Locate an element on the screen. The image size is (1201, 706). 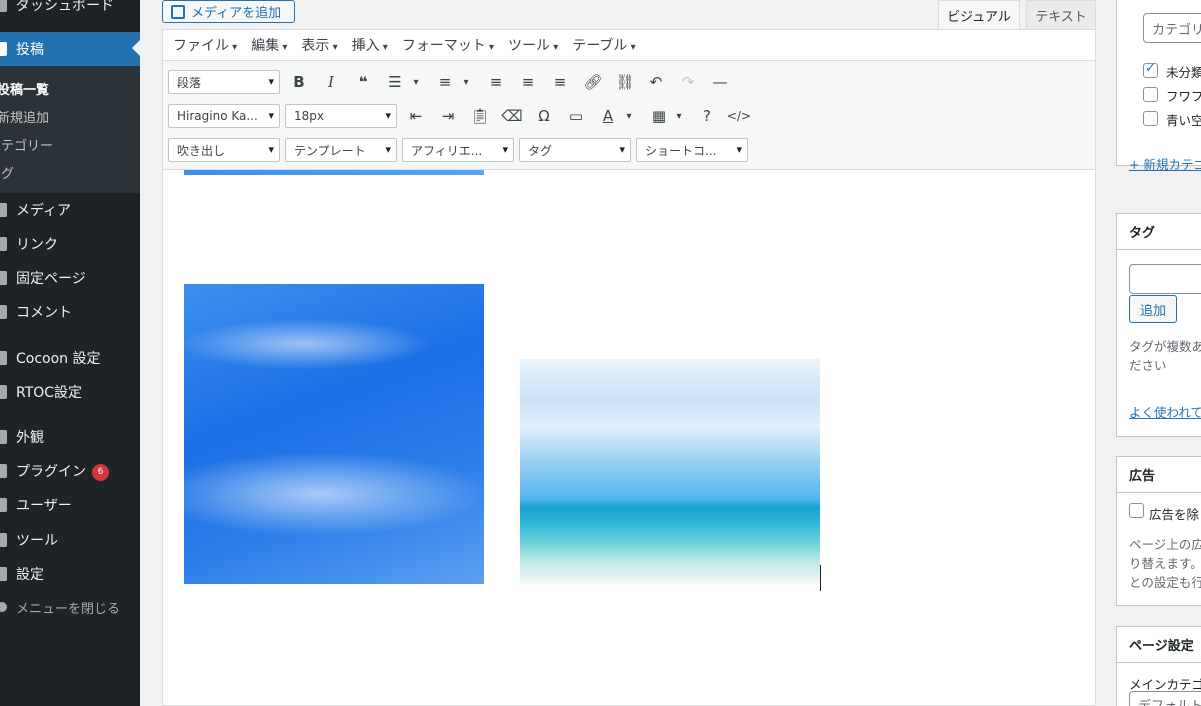
menu-pages: 固定ページ is located at coordinates (70, 278).